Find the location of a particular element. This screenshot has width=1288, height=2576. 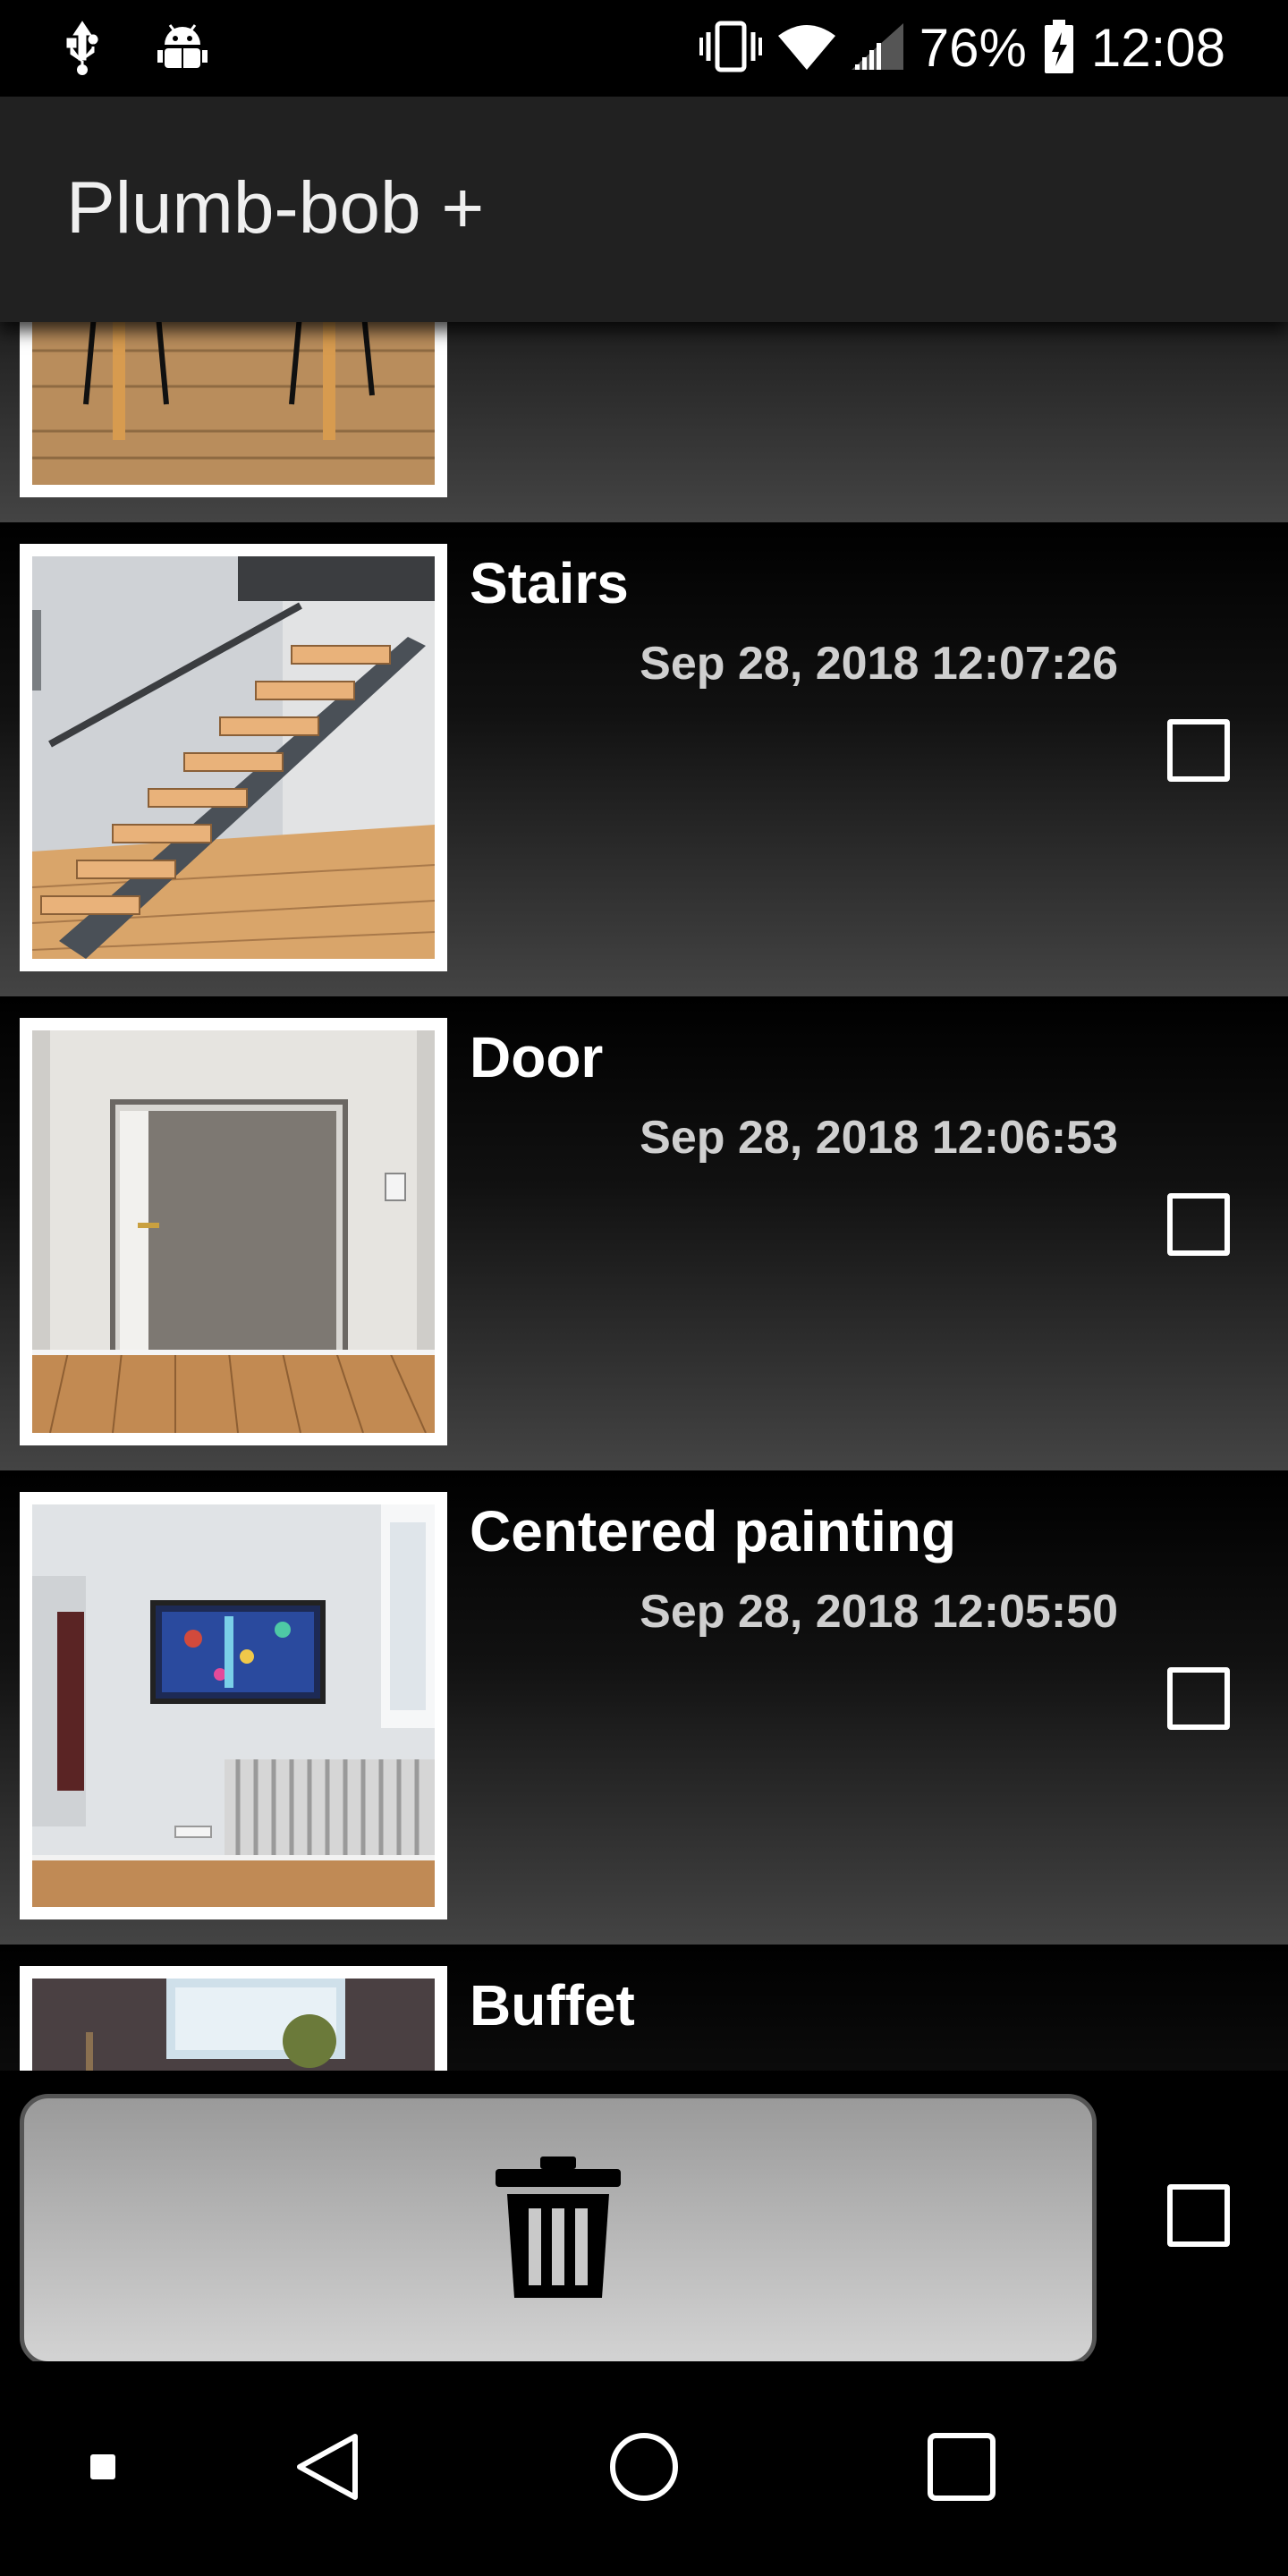

overview-icon is located at coordinates (961, 2469).